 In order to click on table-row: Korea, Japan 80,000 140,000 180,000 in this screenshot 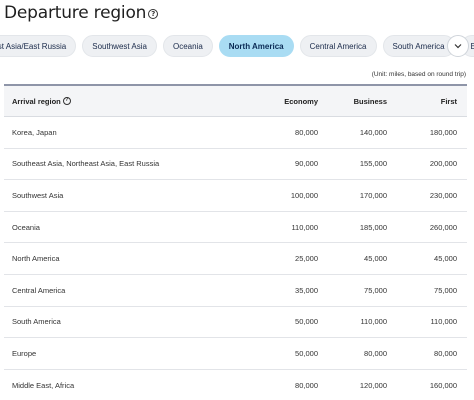, I will do `click(235, 133)`.